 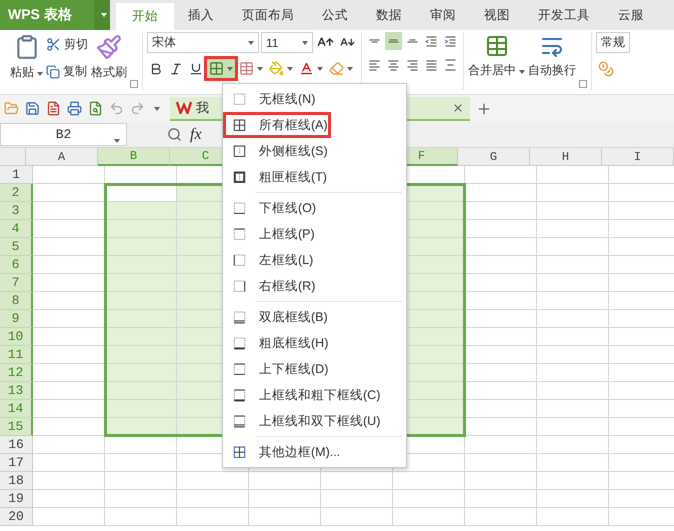 I want to click on menu-item: 上框线和粗下框线(C), so click(x=314, y=395).